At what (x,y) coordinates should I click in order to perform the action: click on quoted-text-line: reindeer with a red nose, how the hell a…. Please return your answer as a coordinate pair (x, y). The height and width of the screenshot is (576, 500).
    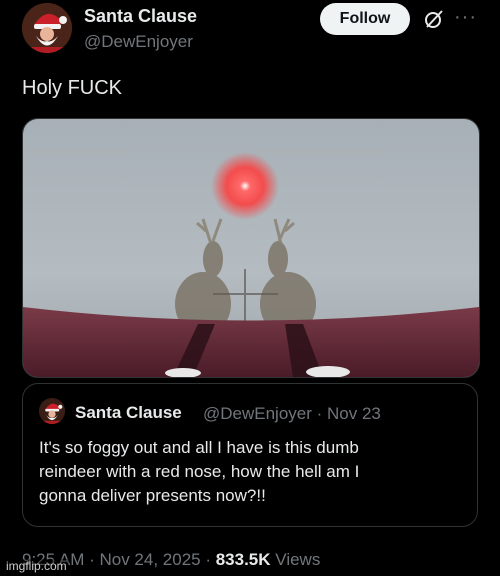
    Looking at the image, I should click on (199, 471).